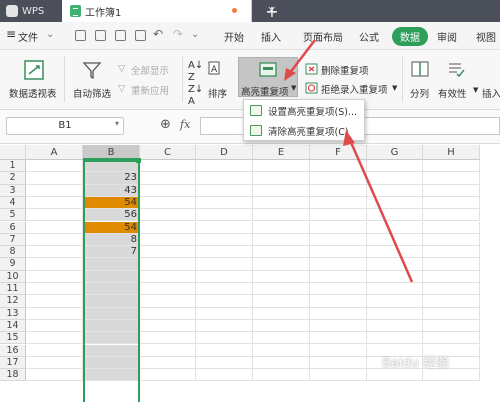  Describe the element at coordinates (416, 363) in the screenshot. I see `watermark-text: Baidu 经验` at that location.